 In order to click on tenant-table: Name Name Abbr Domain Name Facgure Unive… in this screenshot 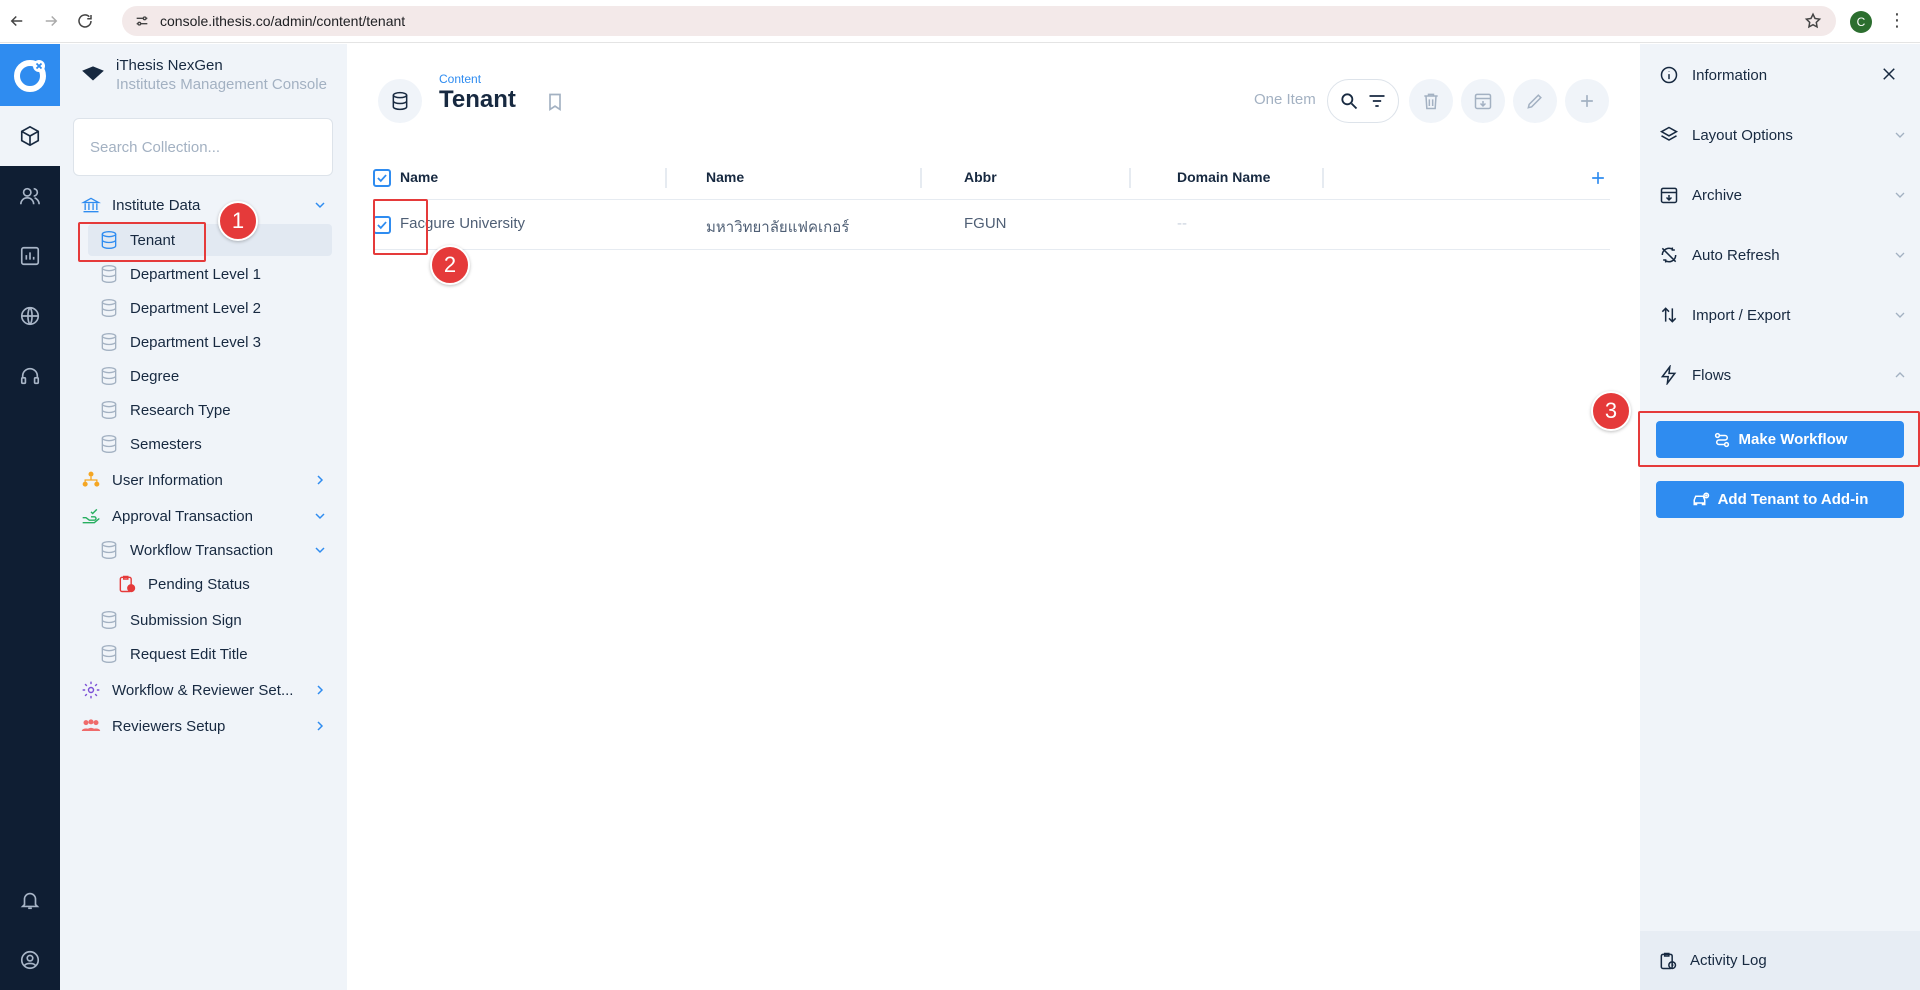, I will do `click(991, 203)`.